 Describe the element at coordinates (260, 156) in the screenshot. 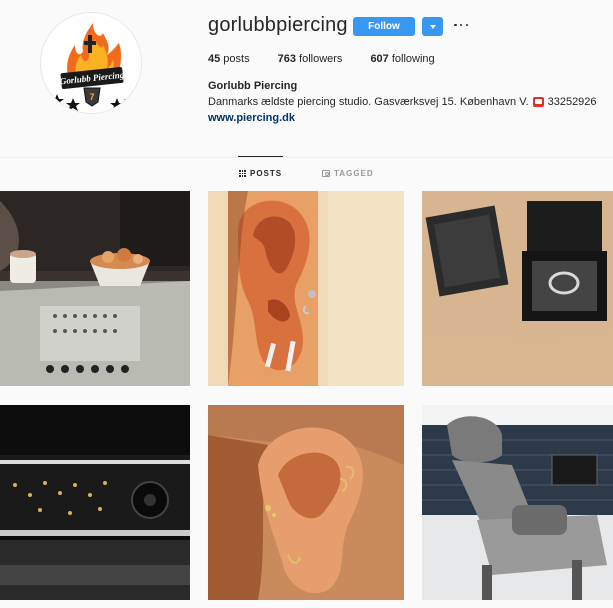

I see `active-tab-indicator` at that location.